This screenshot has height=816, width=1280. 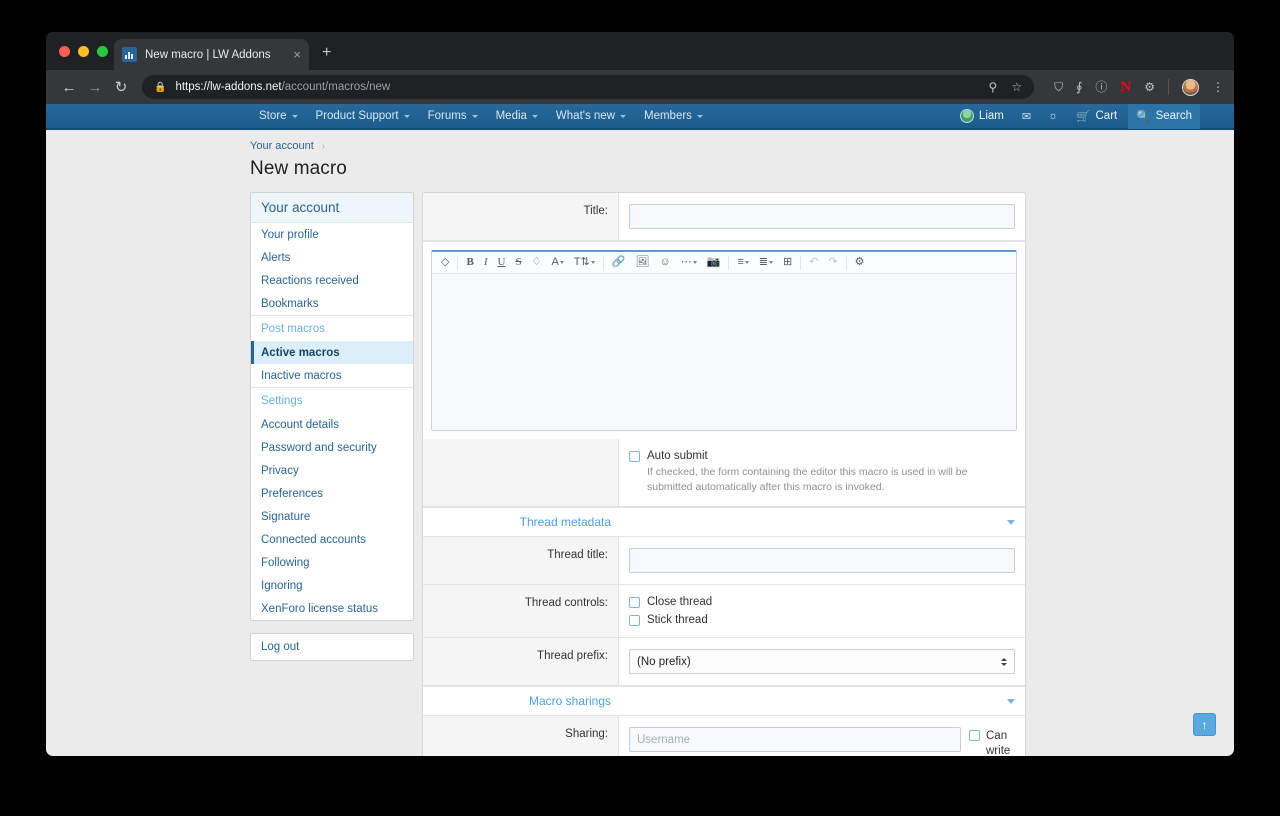 I want to click on tab-strip: New macro | LW Addons × +, so click(x=640, y=51).